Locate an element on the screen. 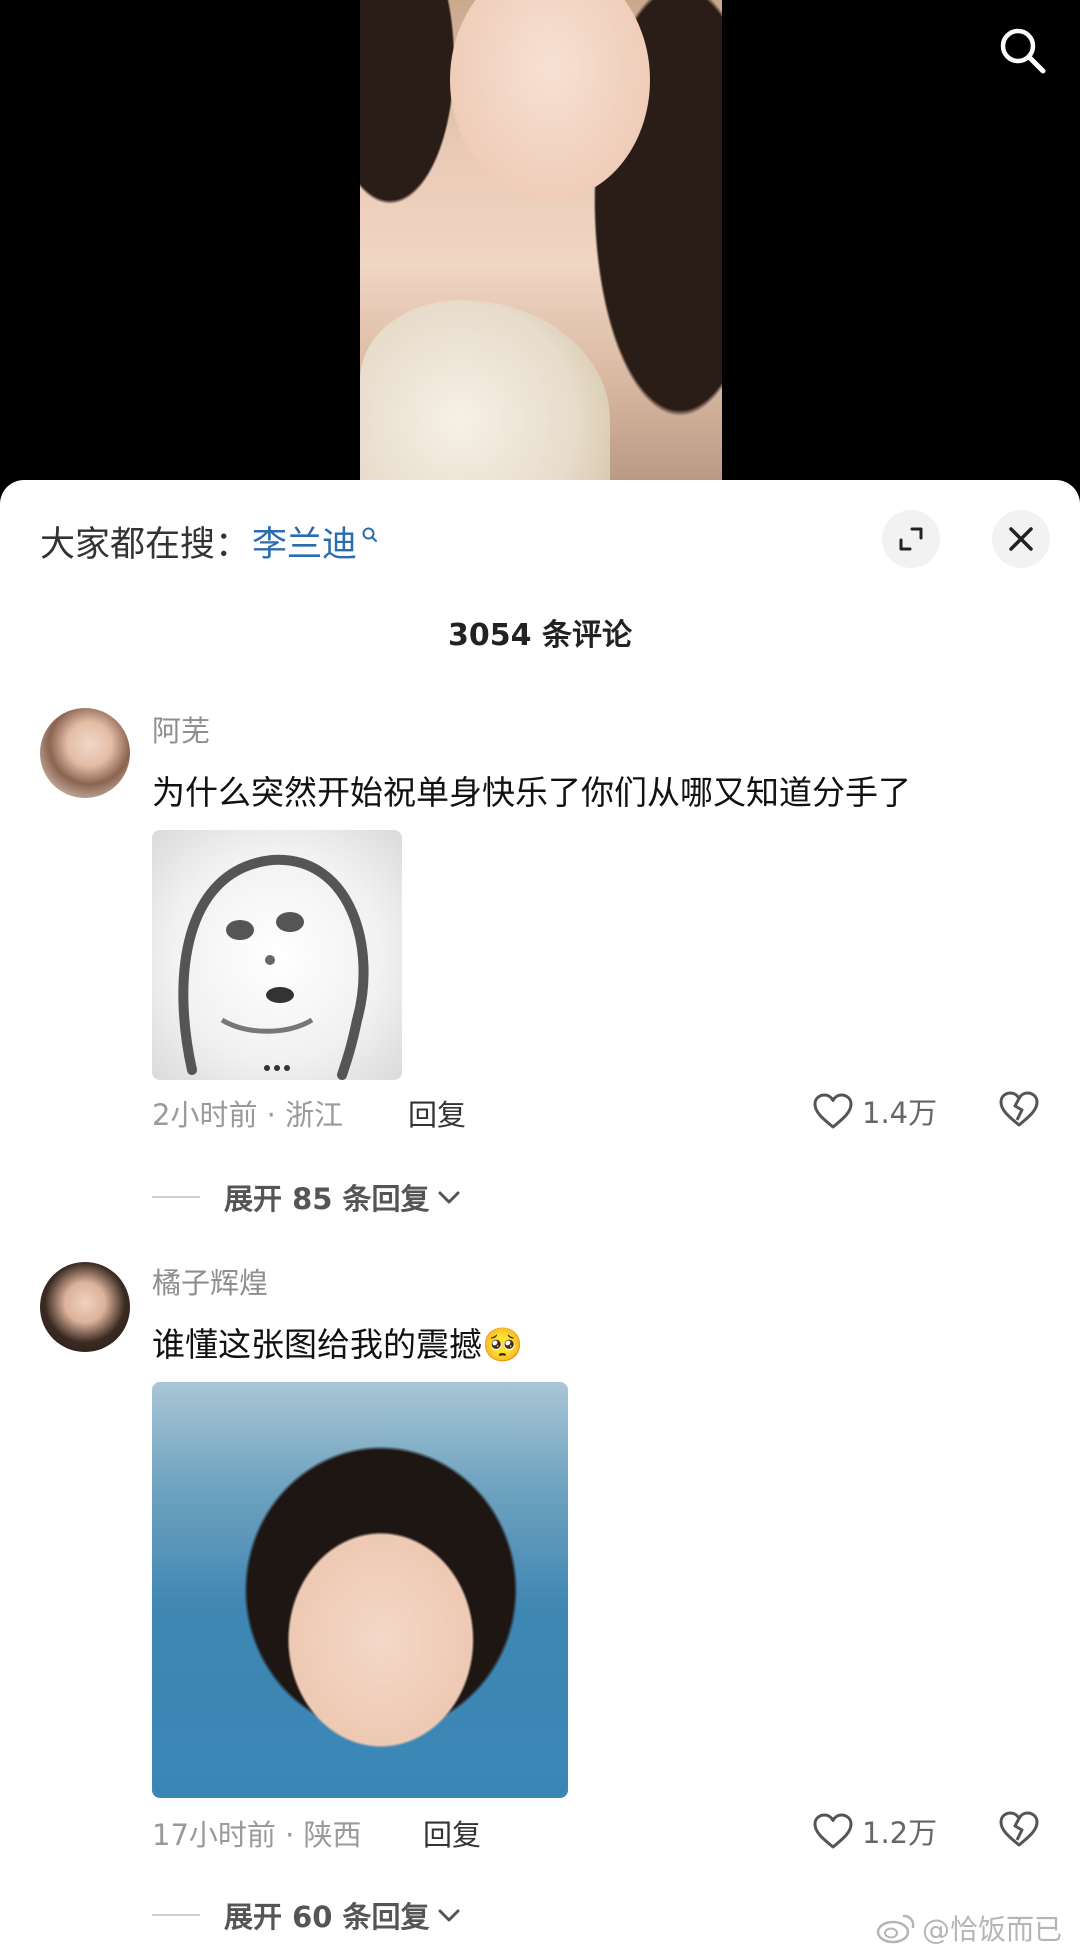 The width and height of the screenshot is (1080, 1960). comment-count: 3054 条评论 is located at coordinates (540, 635).